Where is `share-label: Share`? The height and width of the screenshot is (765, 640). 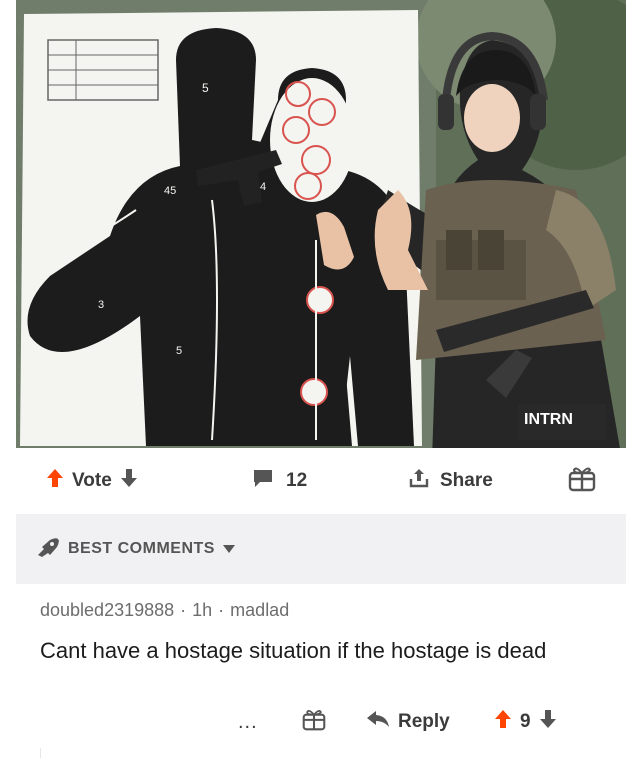 share-label: Share is located at coordinates (466, 480).